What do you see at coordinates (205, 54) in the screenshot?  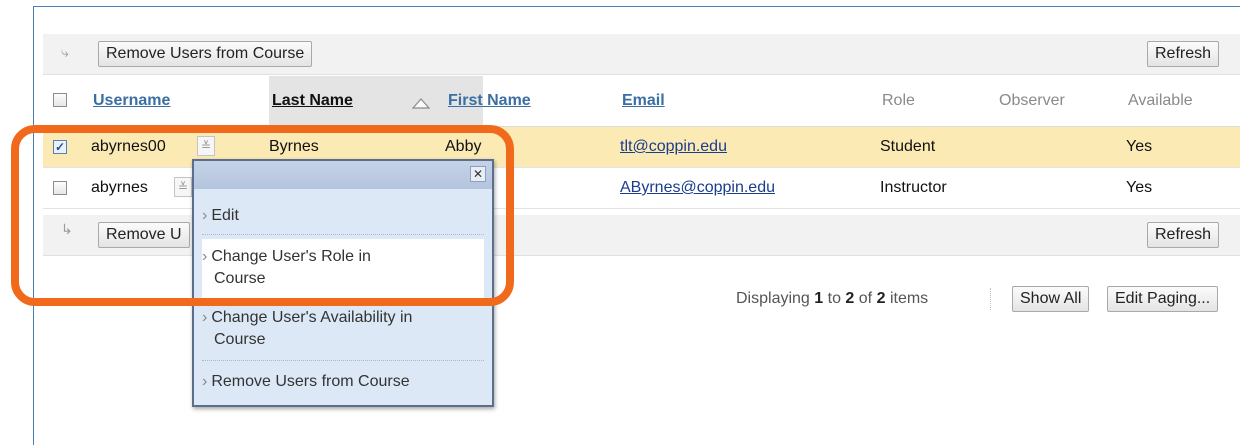 I see `remove-users-button: Remove Users from Course` at bounding box center [205, 54].